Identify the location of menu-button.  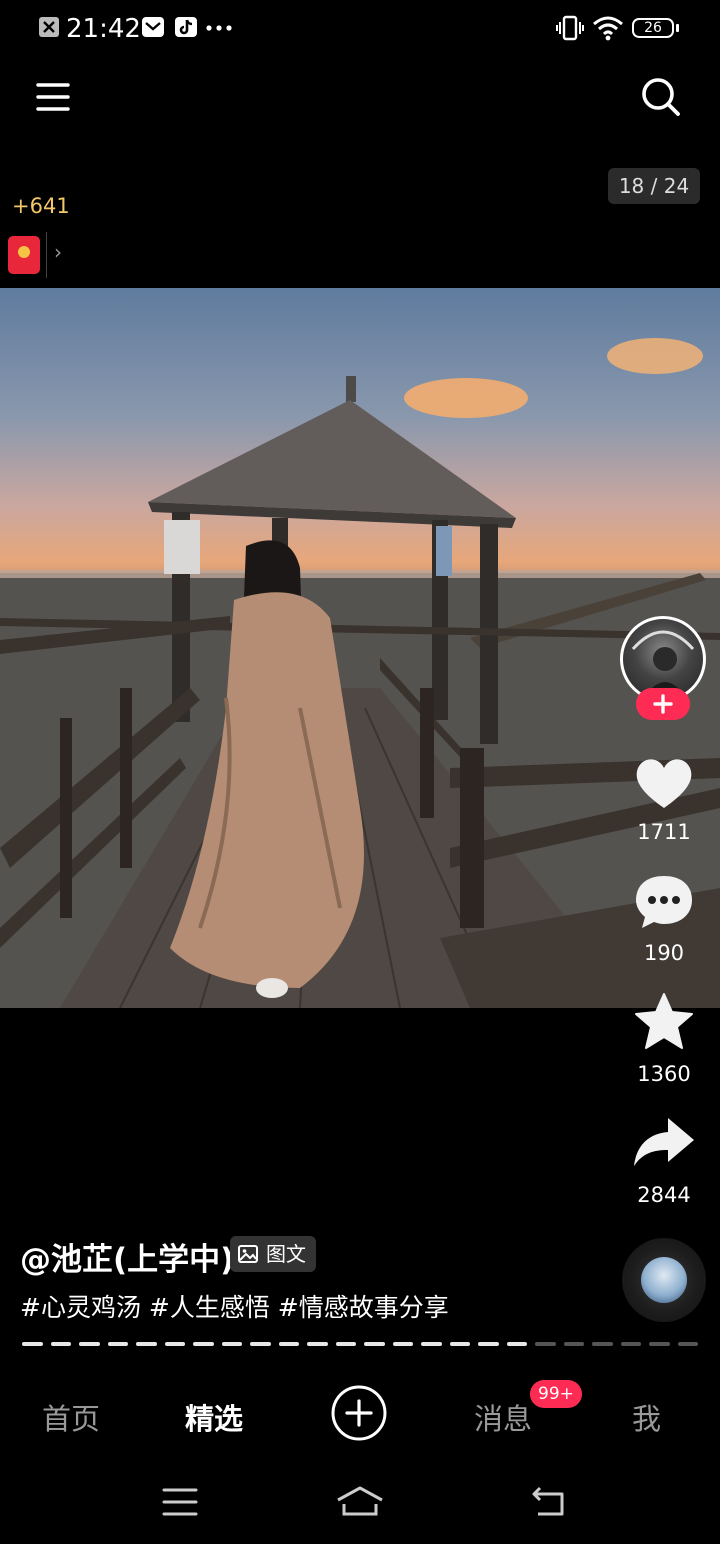
(53, 97).